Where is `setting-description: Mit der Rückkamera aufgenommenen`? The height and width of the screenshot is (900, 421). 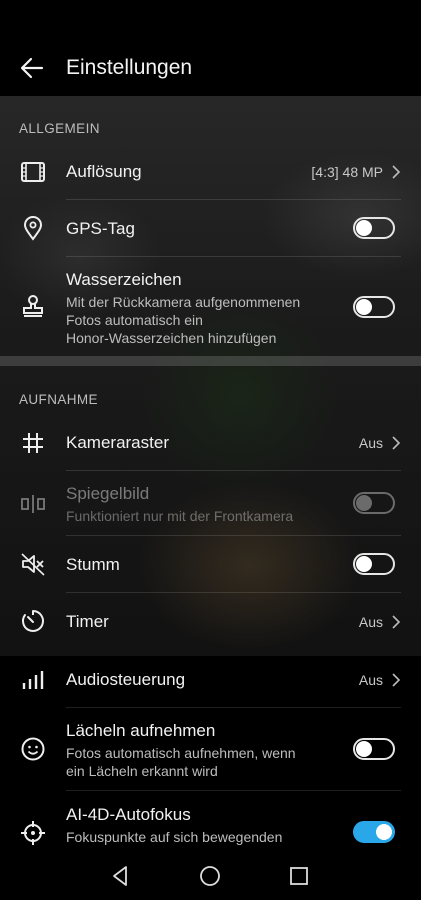
setting-description: Mit der Rückkamera aufgenommenen is located at coordinates (183, 302).